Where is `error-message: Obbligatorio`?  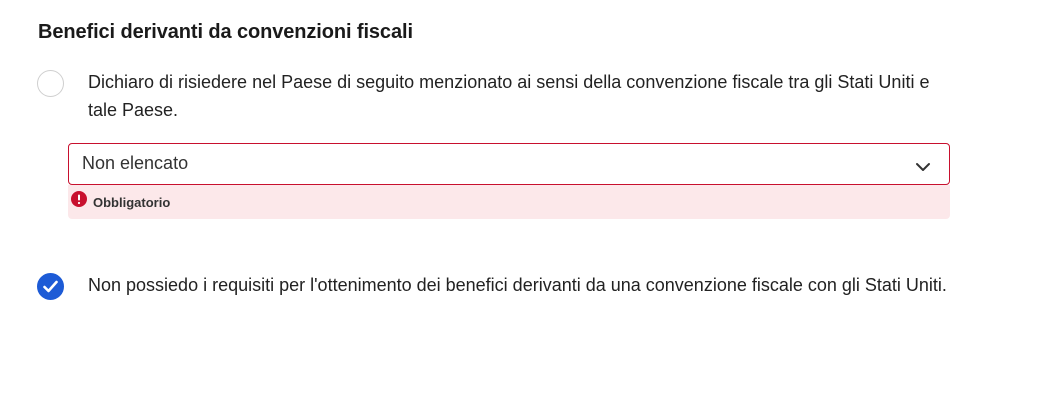
error-message: Obbligatorio is located at coordinates (509, 202).